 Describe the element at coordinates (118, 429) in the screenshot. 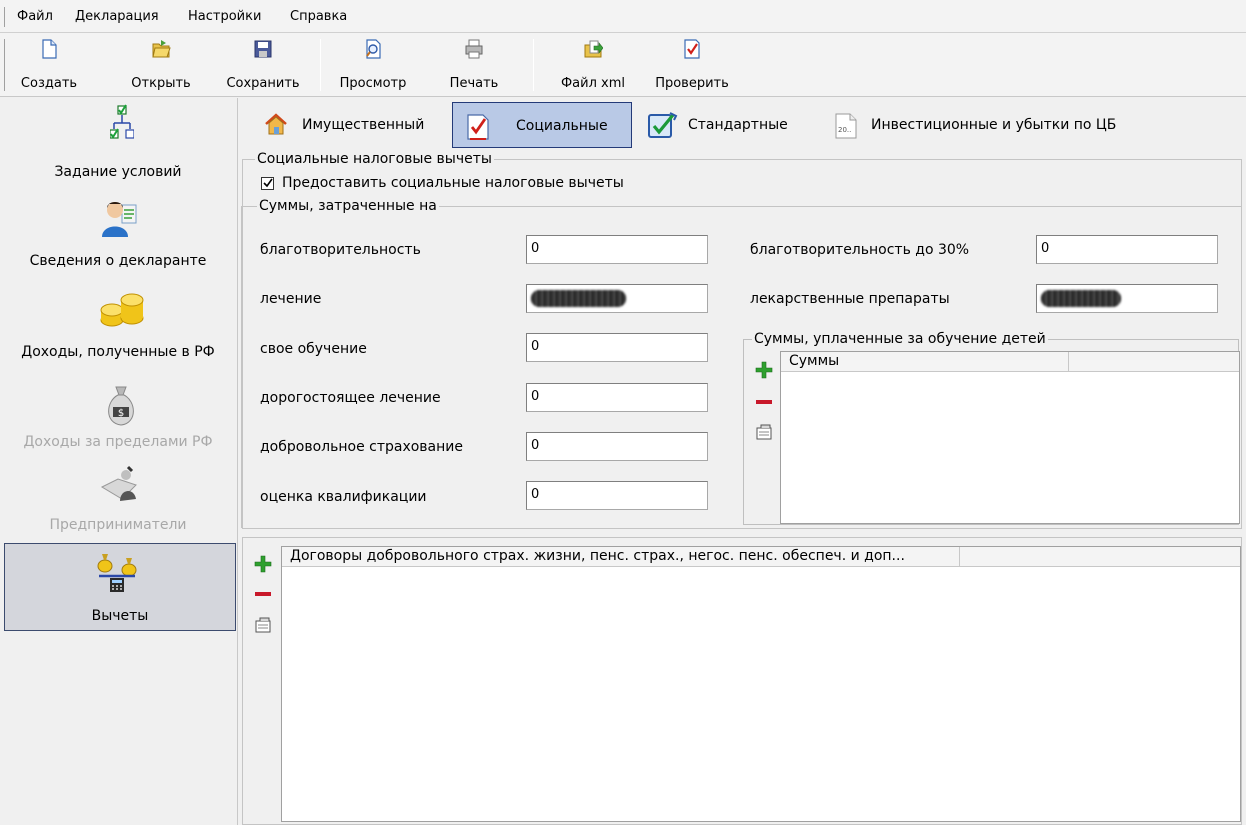

I see `nav-item-income-abroad: $ Доходы за пределами РФ` at that location.